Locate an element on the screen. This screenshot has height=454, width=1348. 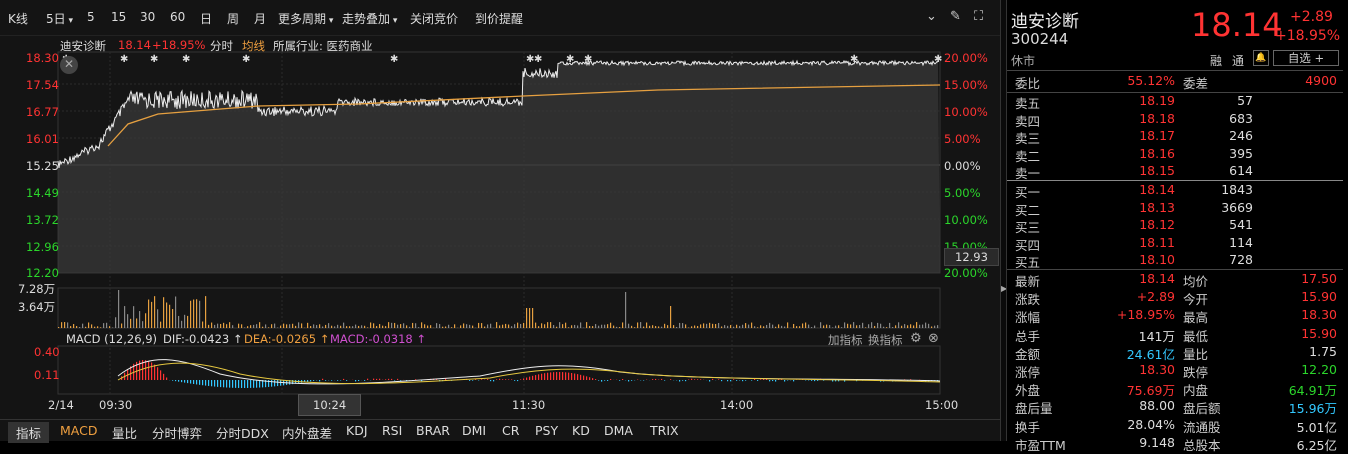
tab-psy: PSY is located at coordinates (546, 430).